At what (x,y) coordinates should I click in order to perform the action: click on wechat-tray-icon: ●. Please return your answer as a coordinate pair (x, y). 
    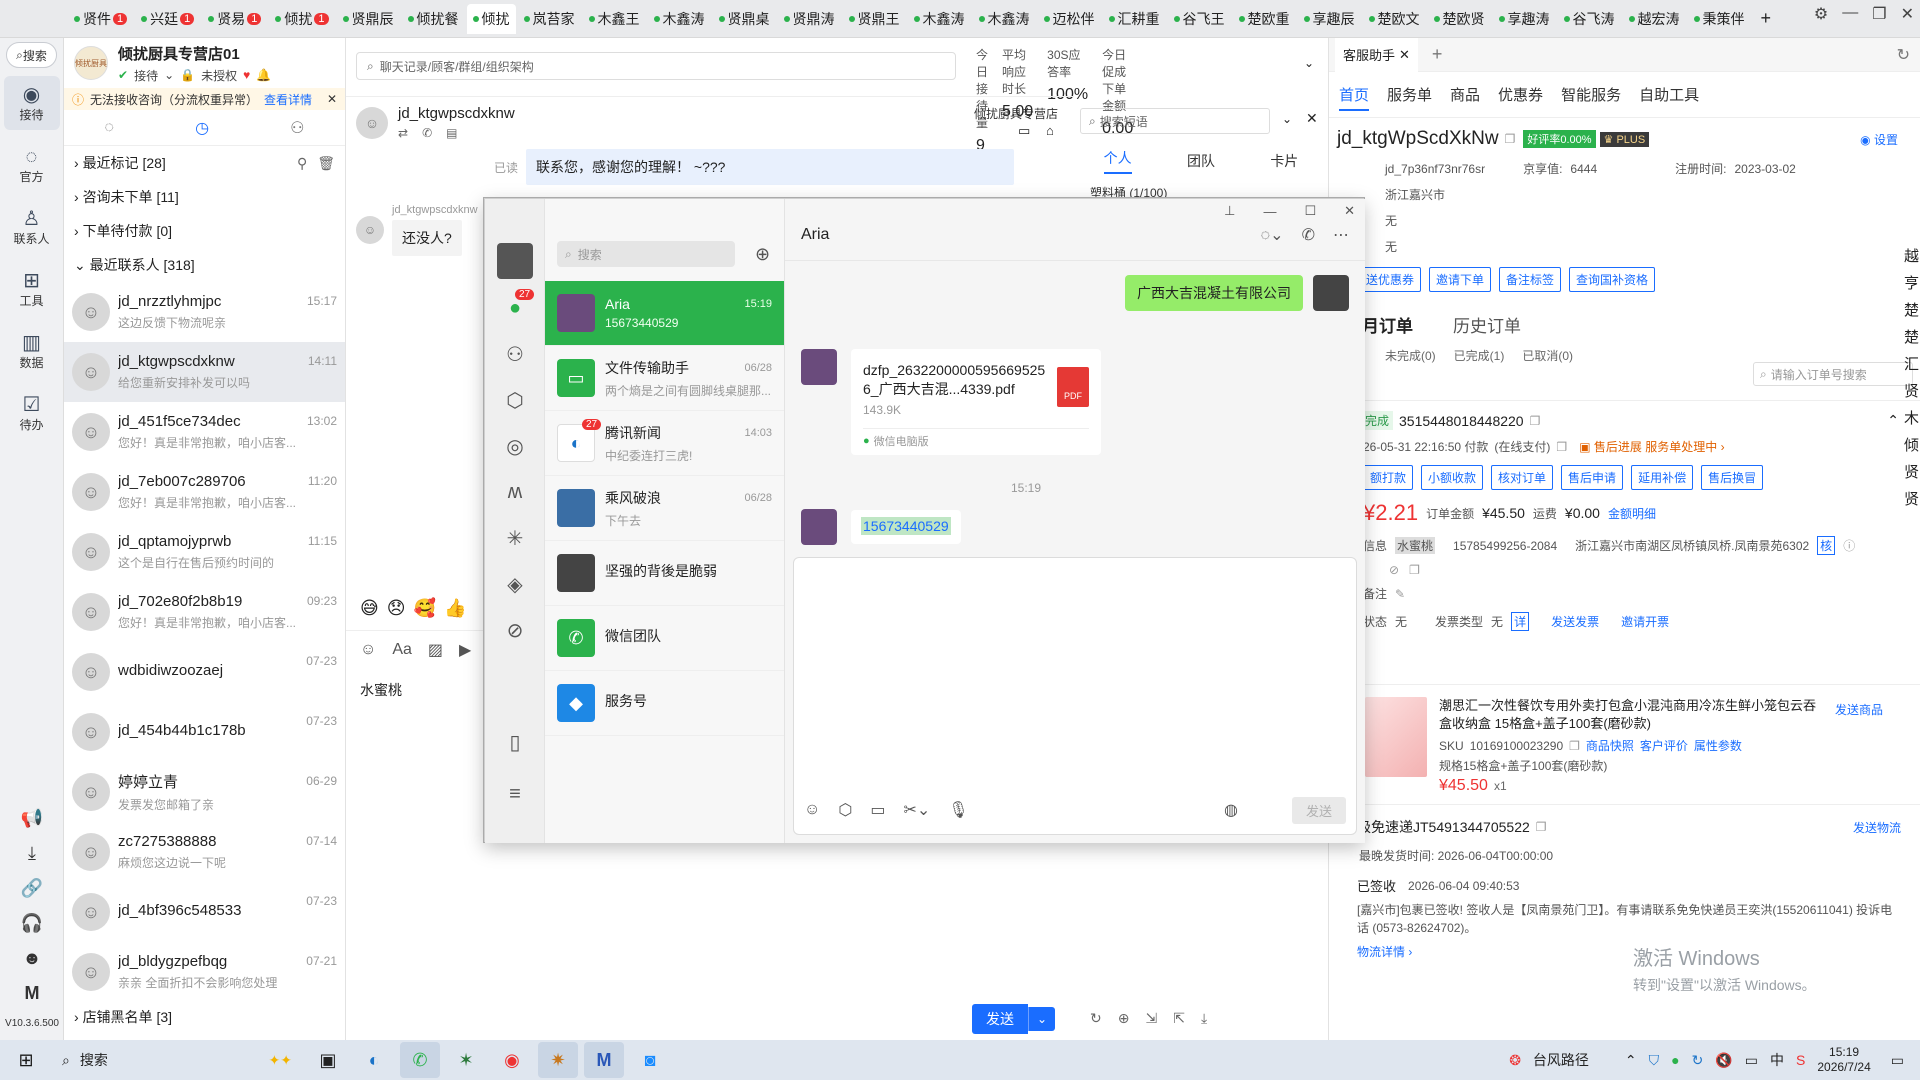
    Looking at the image, I should click on (1675, 1060).